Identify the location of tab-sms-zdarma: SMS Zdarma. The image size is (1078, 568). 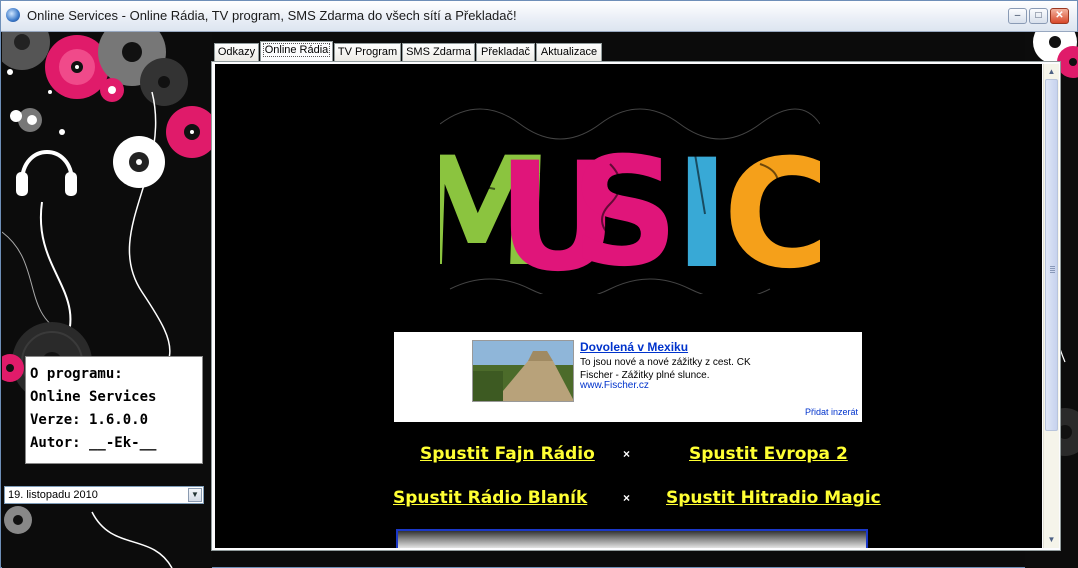
(438, 52).